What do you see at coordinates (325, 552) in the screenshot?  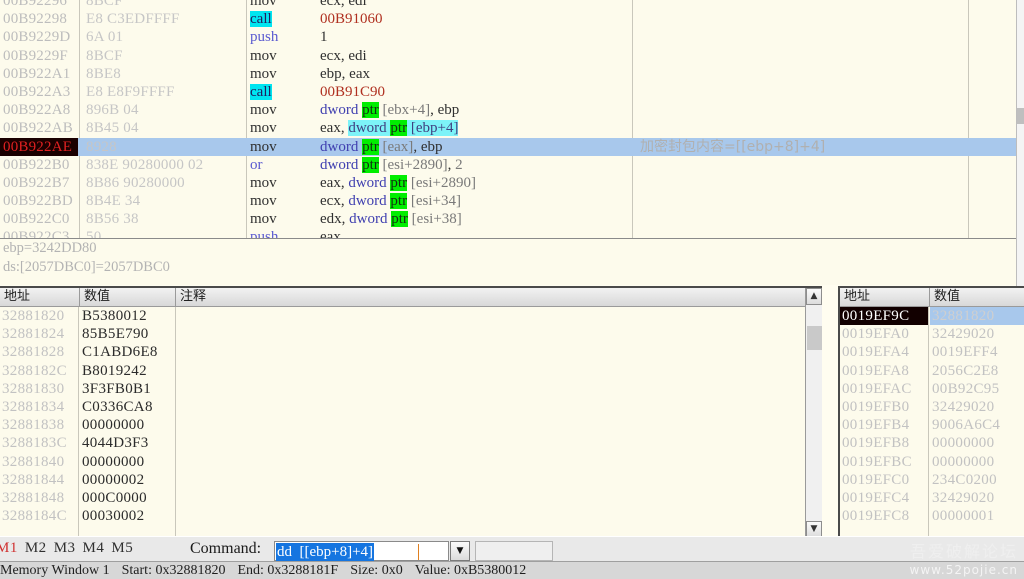 I see `command-input-value: dd [[ebp+8]+4]` at bounding box center [325, 552].